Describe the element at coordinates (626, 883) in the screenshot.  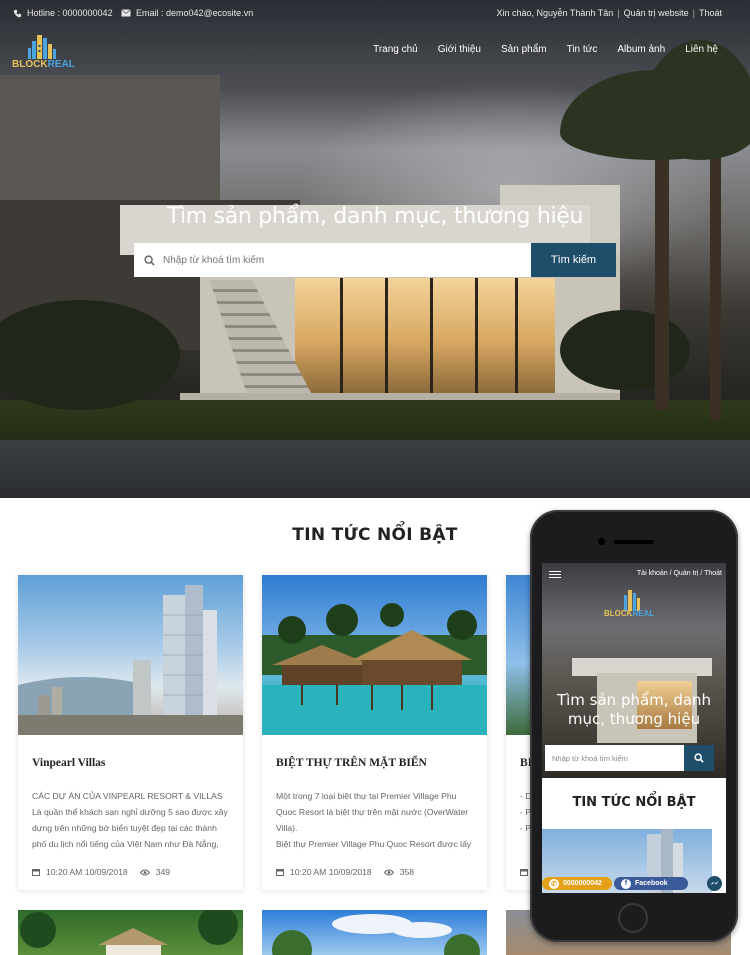
I see `facebook-icon: f` at that location.